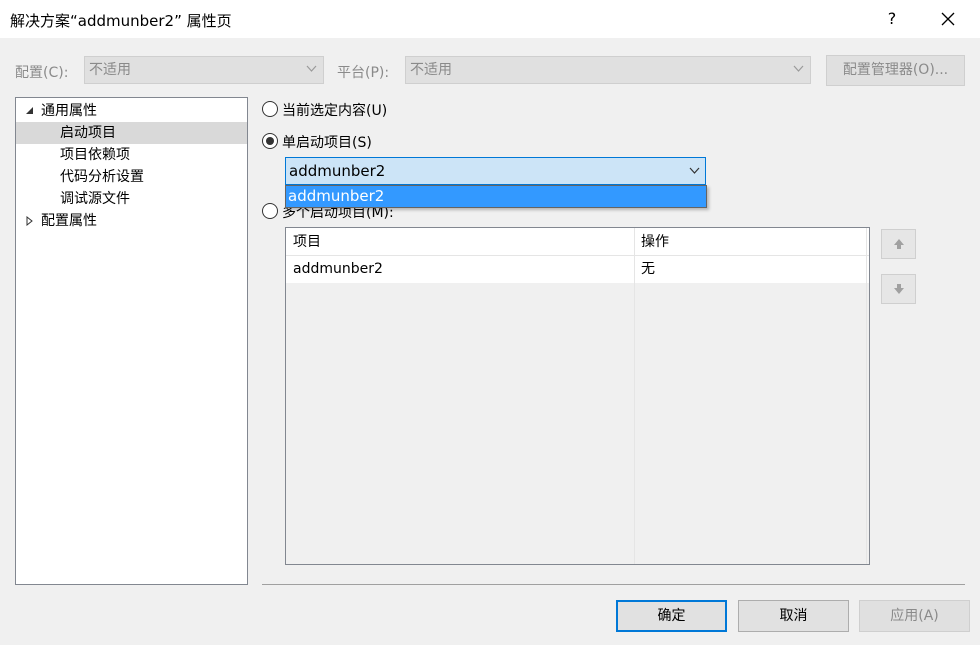 Image resolution: width=980 pixels, height=645 pixels. What do you see at coordinates (102, 177) in the screenshot?
I see `tree-item-label: 代码分析设置` at bounding box center [102, 177].